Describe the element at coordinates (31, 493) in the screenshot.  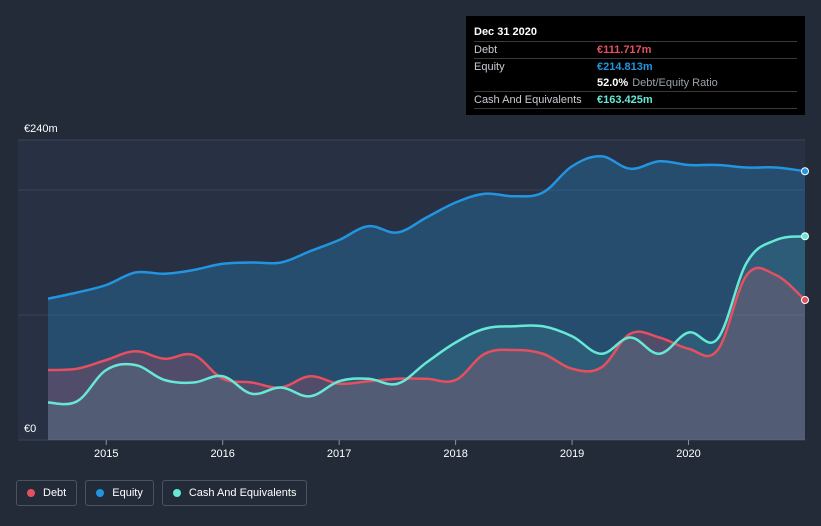
I see `debt-dot-icon` at that location.